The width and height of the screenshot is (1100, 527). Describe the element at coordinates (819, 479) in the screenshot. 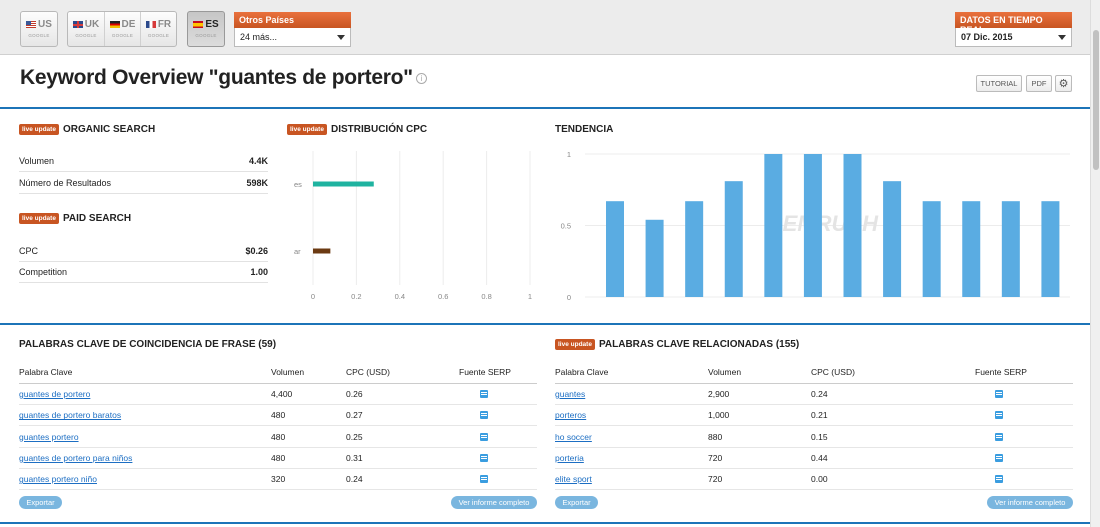

I see `cpc-cell: 0.00` at that location.